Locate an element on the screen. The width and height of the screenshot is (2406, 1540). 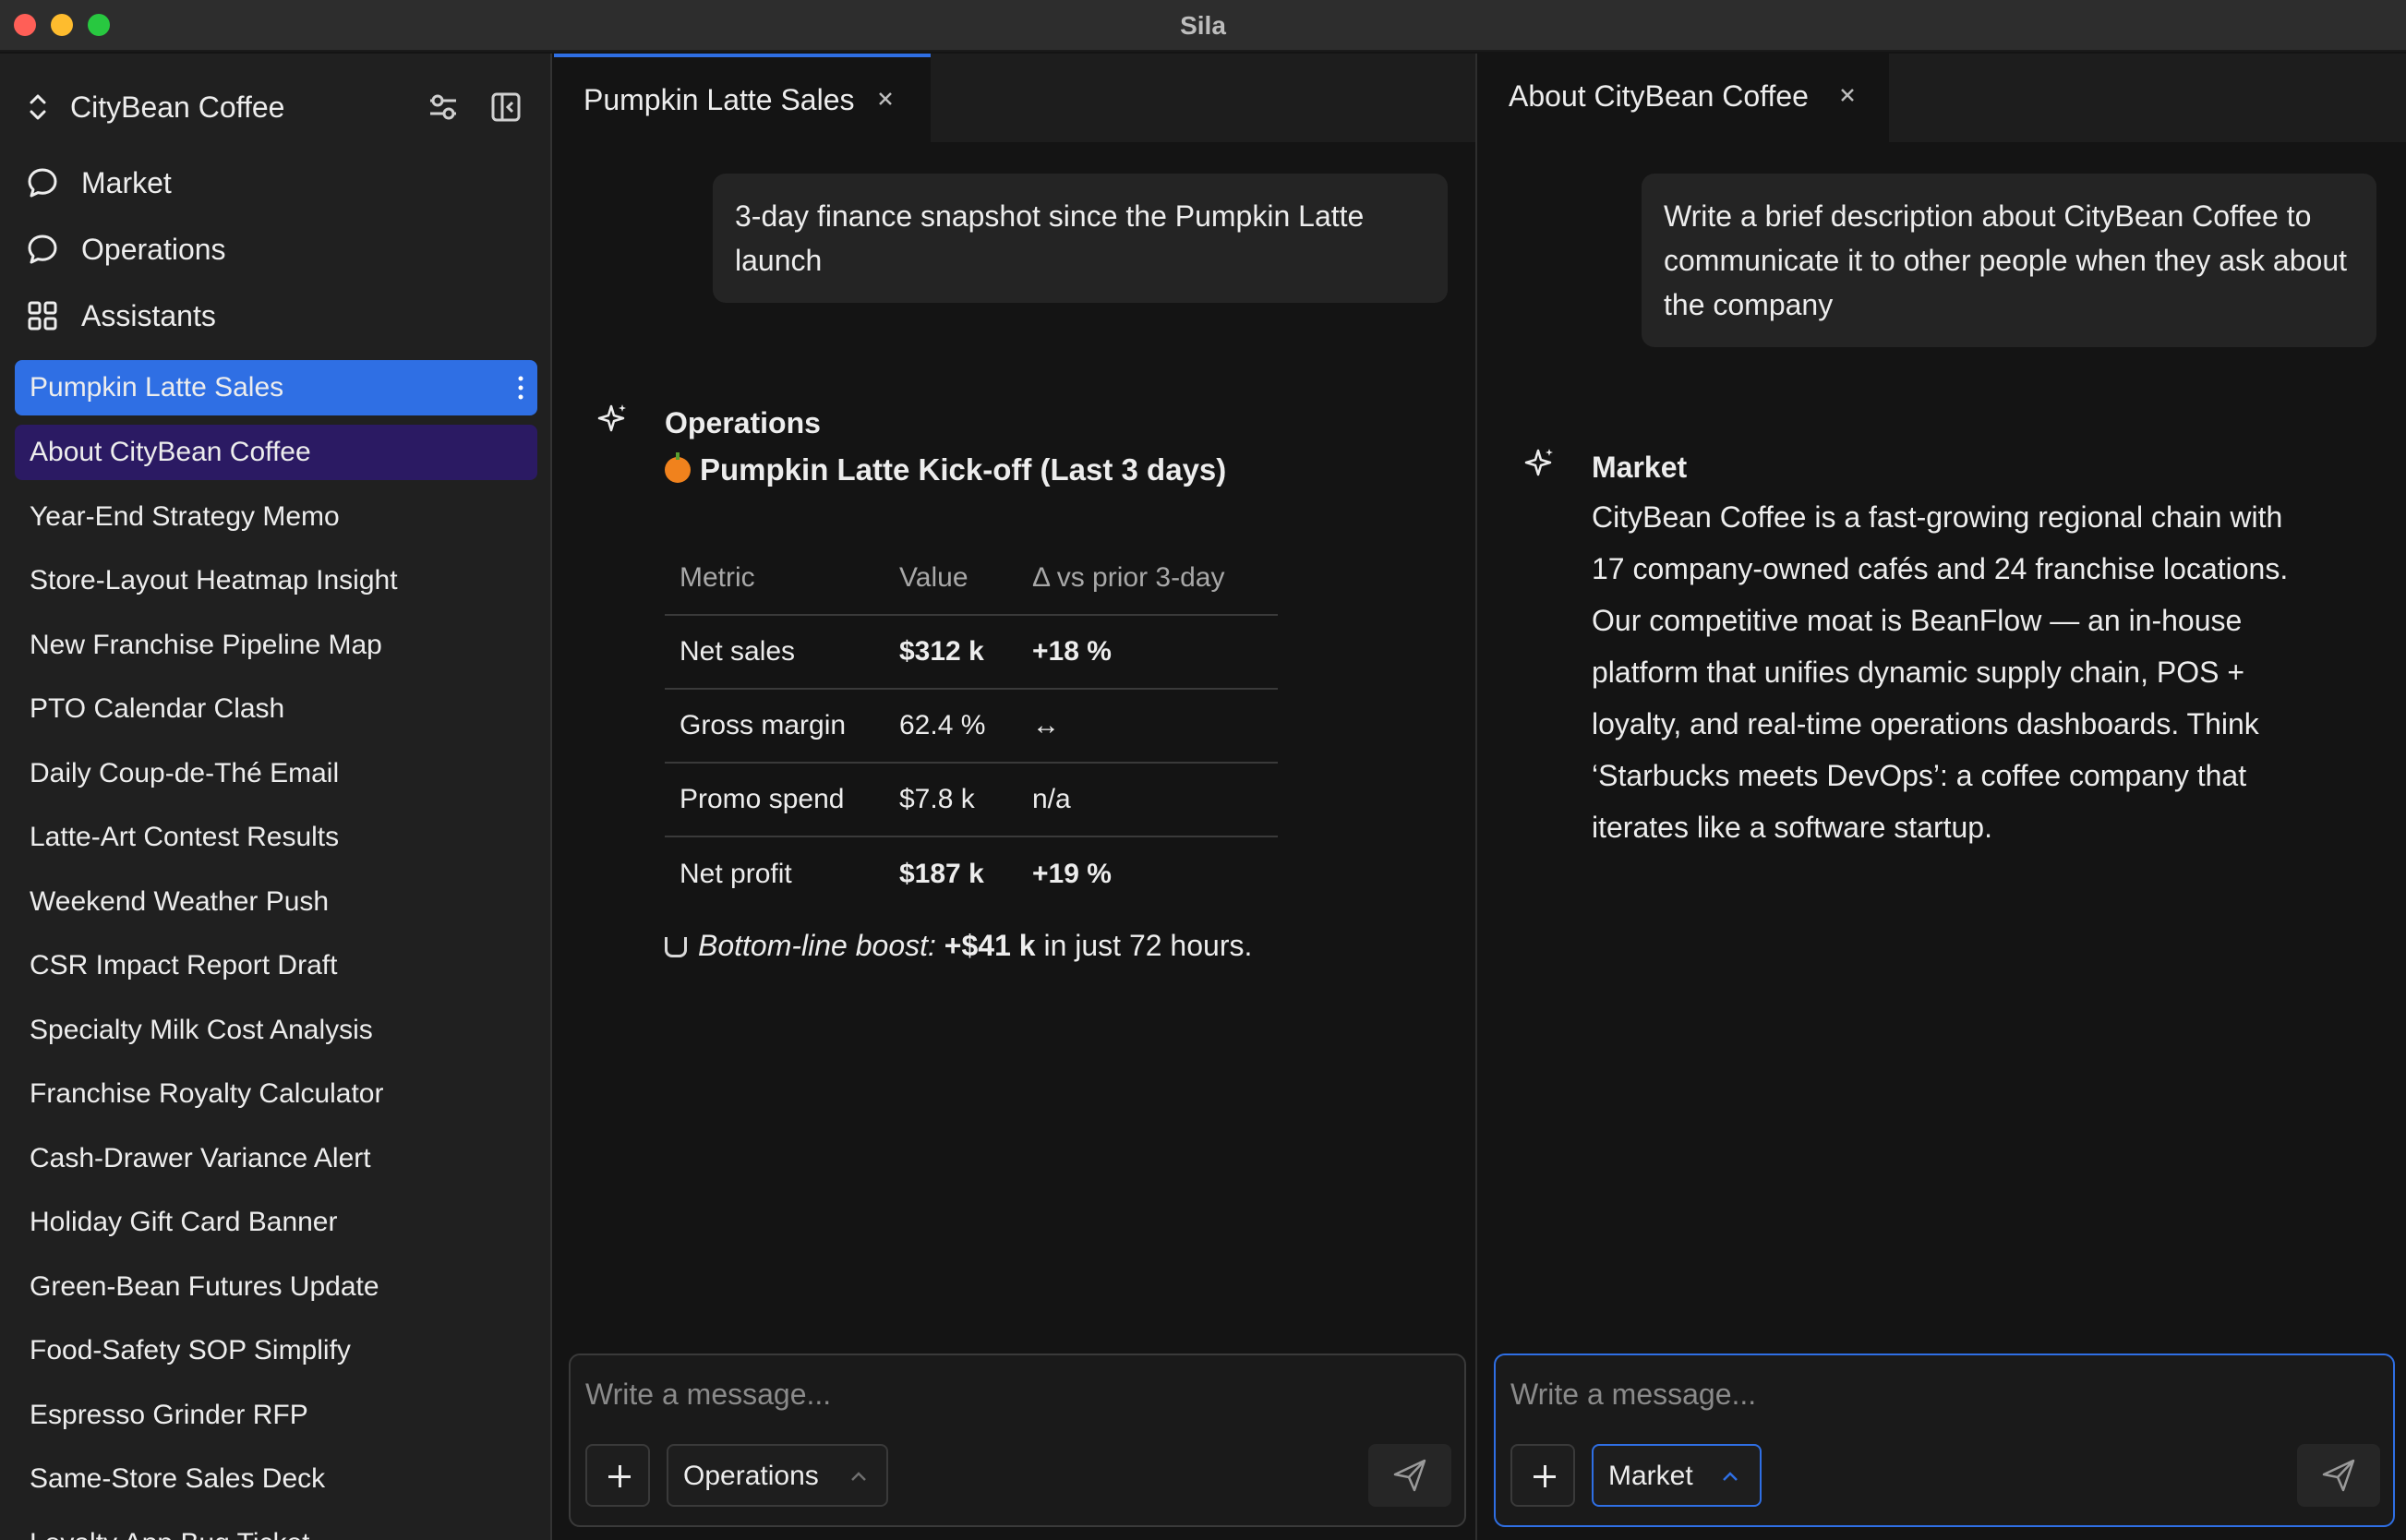
chevron-updown-icon is located at coordinates (38, 107).